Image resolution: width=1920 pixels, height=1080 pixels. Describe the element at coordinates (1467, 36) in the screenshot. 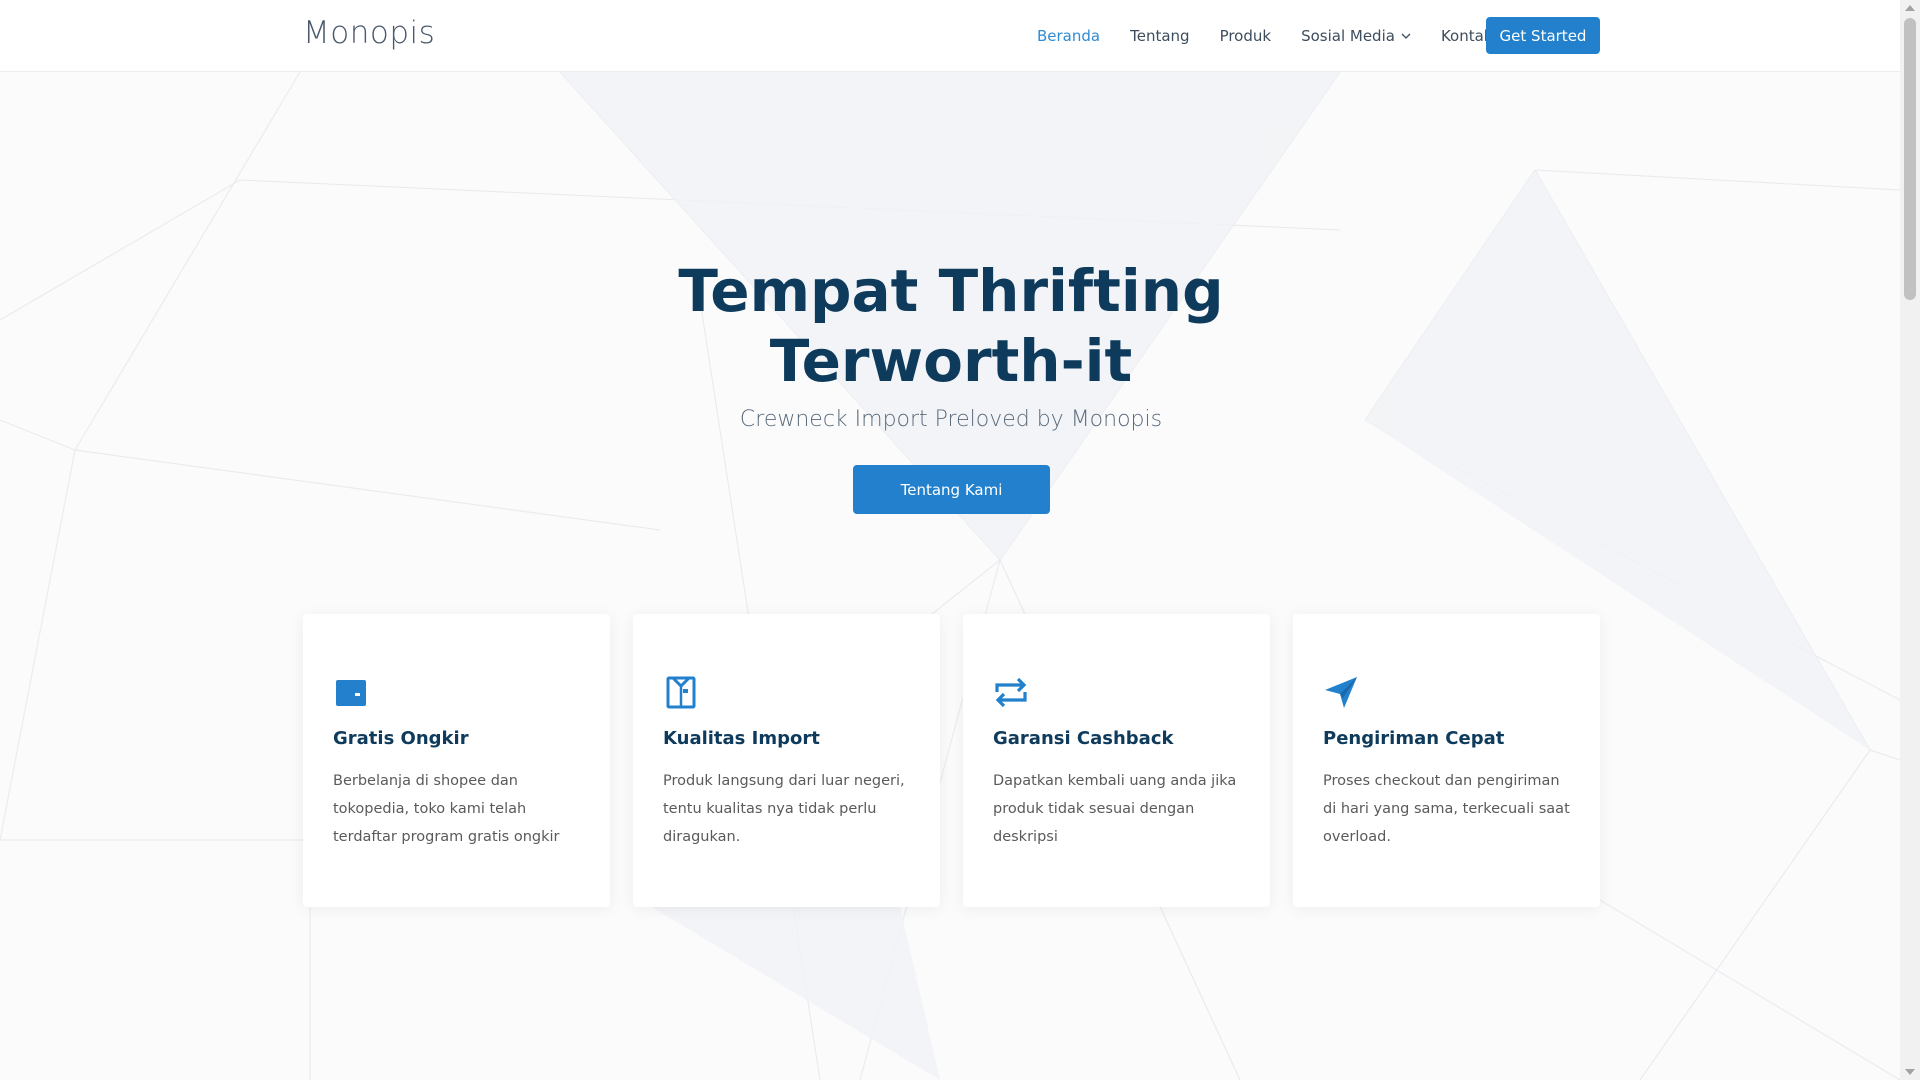

I see `nav-item-kontak: Kontak` at that location.